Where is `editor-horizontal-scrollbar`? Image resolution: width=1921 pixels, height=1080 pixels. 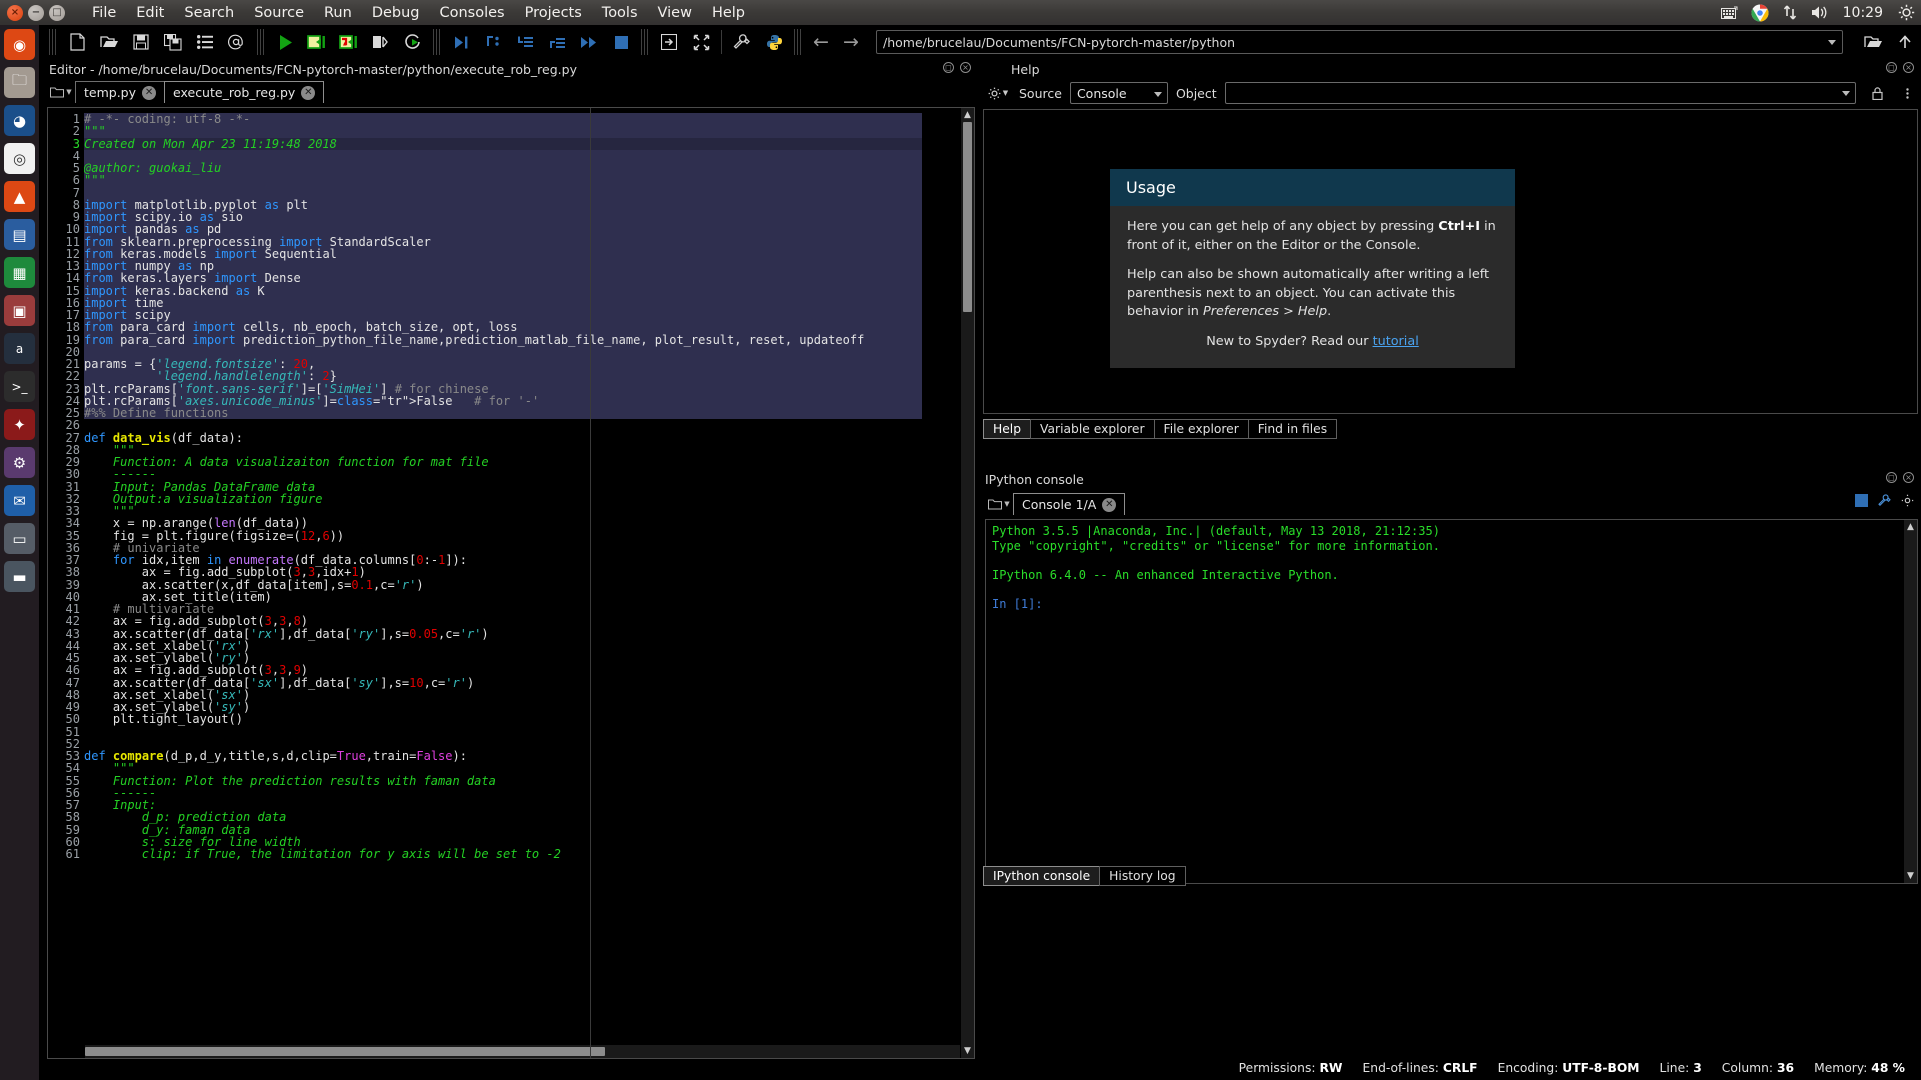 editor-horizontal-scrollbar is located at coordinates (522, 1051).